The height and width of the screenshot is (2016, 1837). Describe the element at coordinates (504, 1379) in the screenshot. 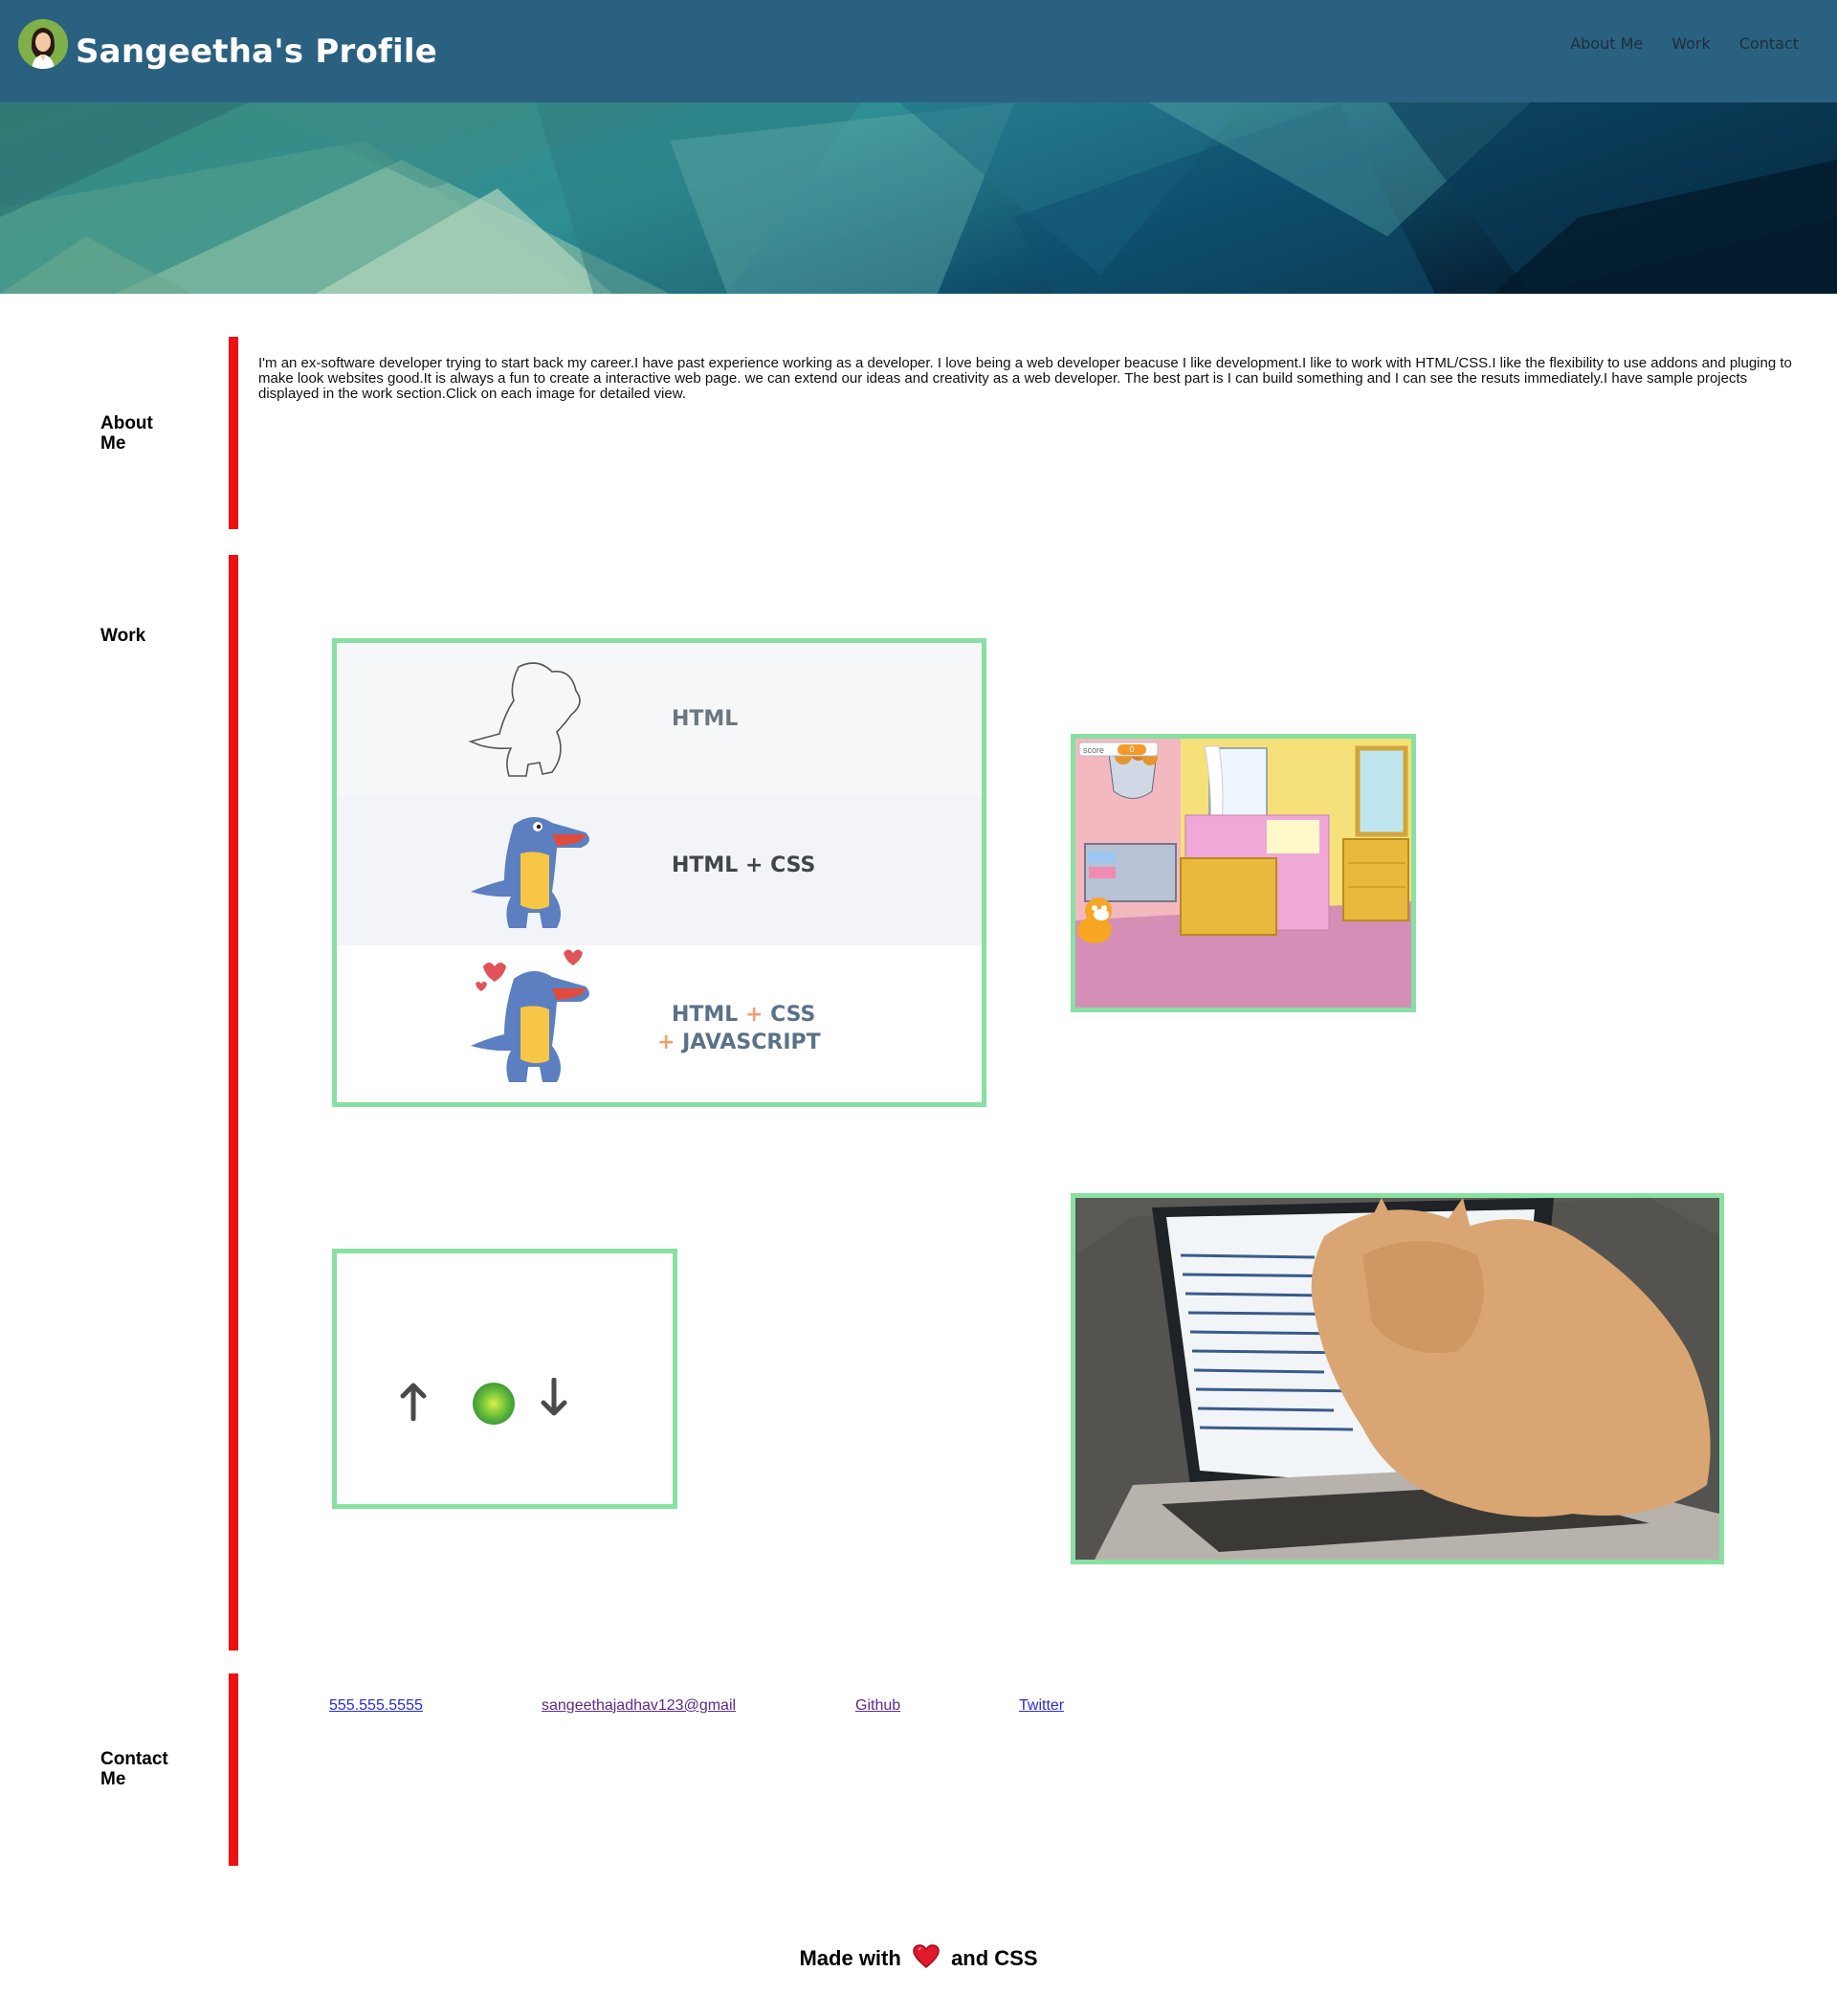

I see `project-arrow-game` at that location.